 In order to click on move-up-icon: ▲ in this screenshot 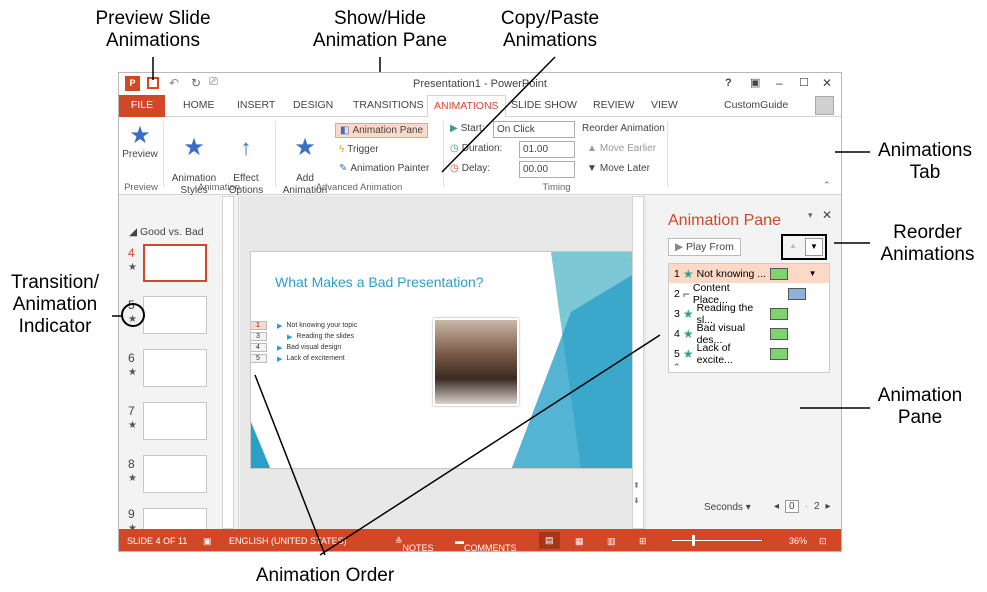, I will do `click(793, 245)`.